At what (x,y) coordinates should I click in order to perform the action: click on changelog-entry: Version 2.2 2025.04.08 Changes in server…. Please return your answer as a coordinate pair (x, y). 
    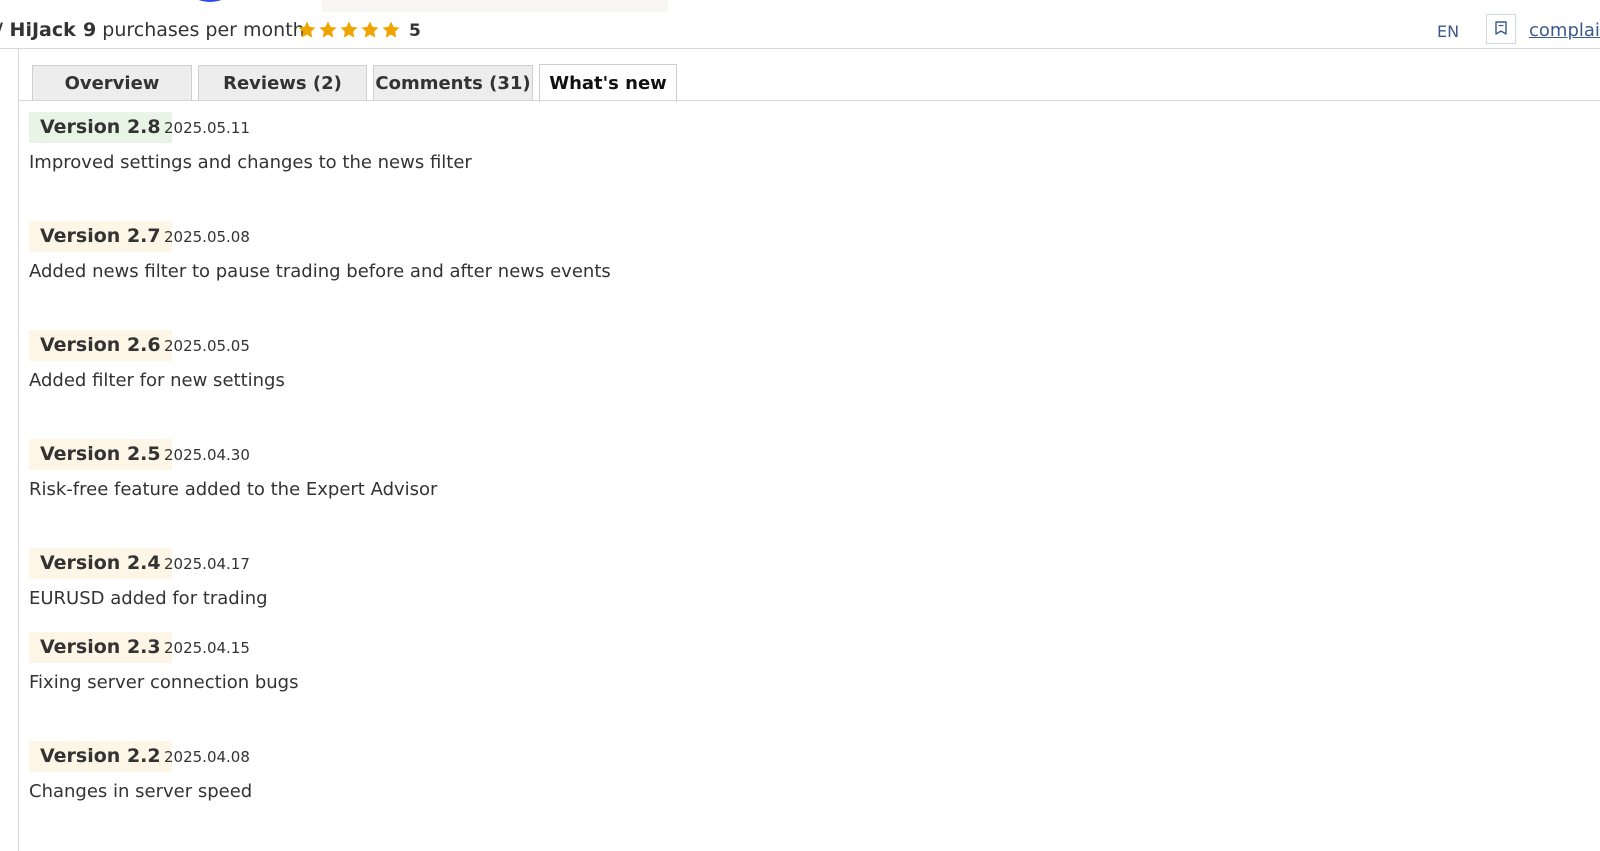
    Looking at the image, I should click on (140, 771).